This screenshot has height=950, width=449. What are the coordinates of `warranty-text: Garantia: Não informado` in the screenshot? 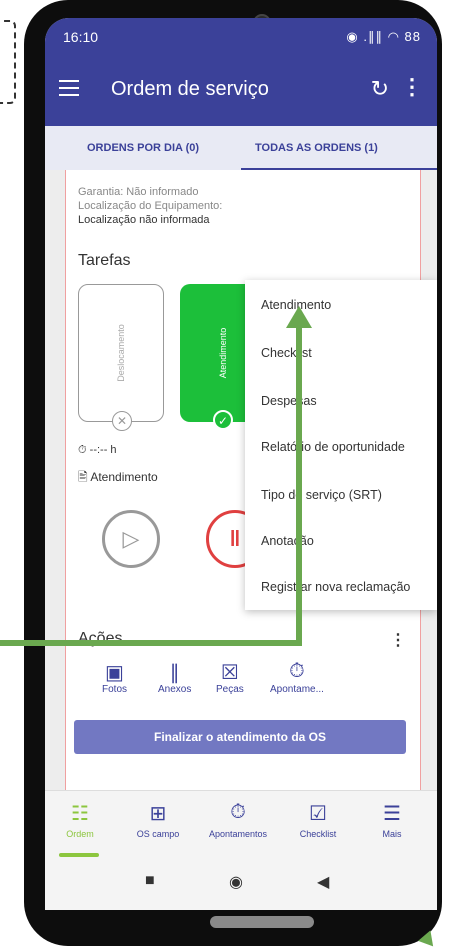 It's located at (138, 192).